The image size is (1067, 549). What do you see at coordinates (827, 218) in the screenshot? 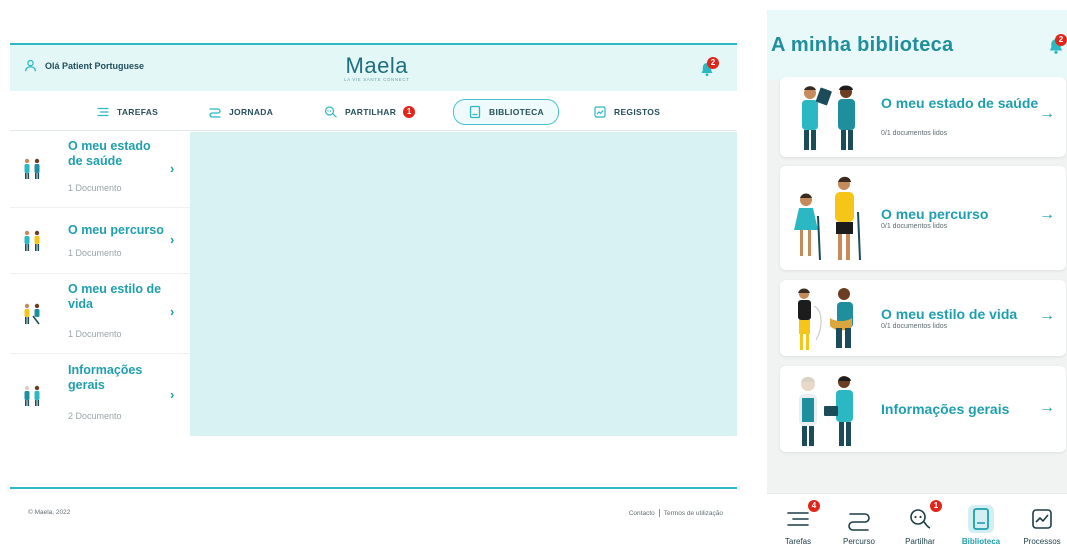
I see `journey-illustration-icon` at bounding box center [827, 218].